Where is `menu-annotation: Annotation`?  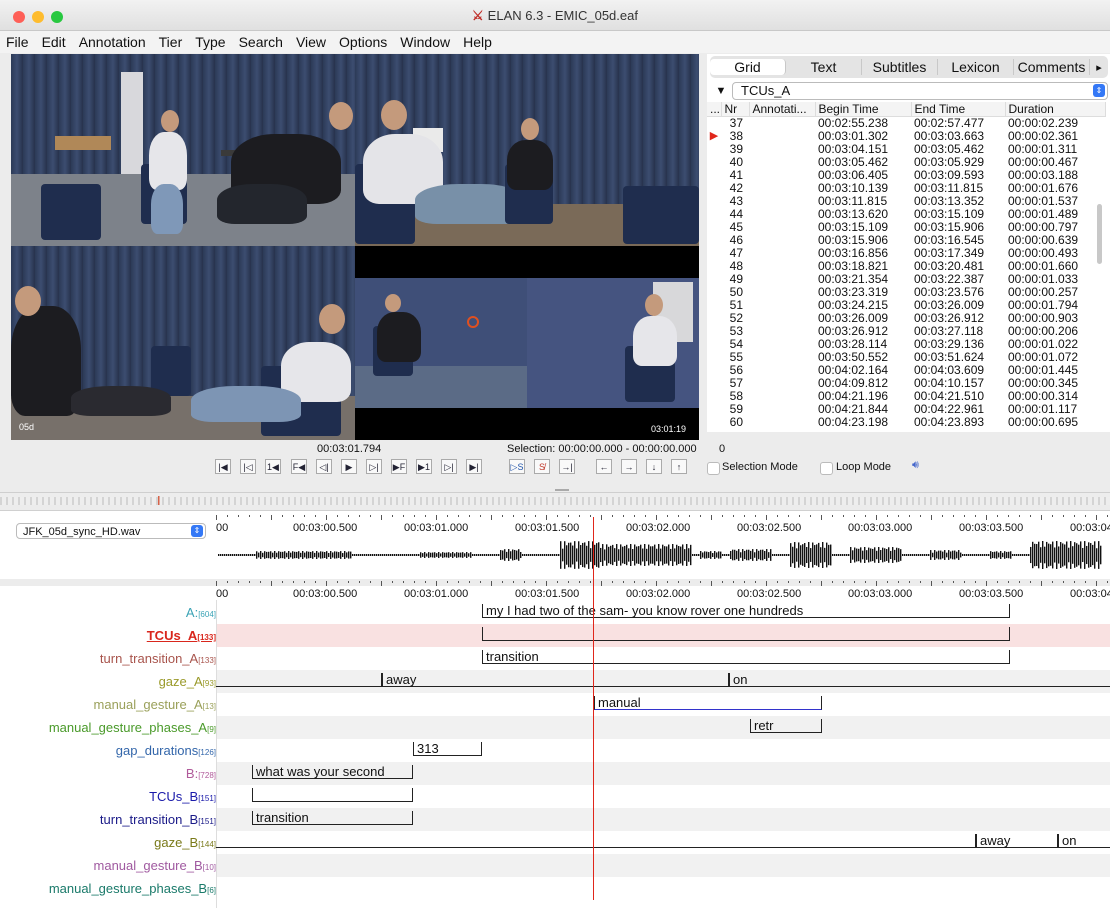 menu-annotation: Annotation is located at coordinates (113, 42).